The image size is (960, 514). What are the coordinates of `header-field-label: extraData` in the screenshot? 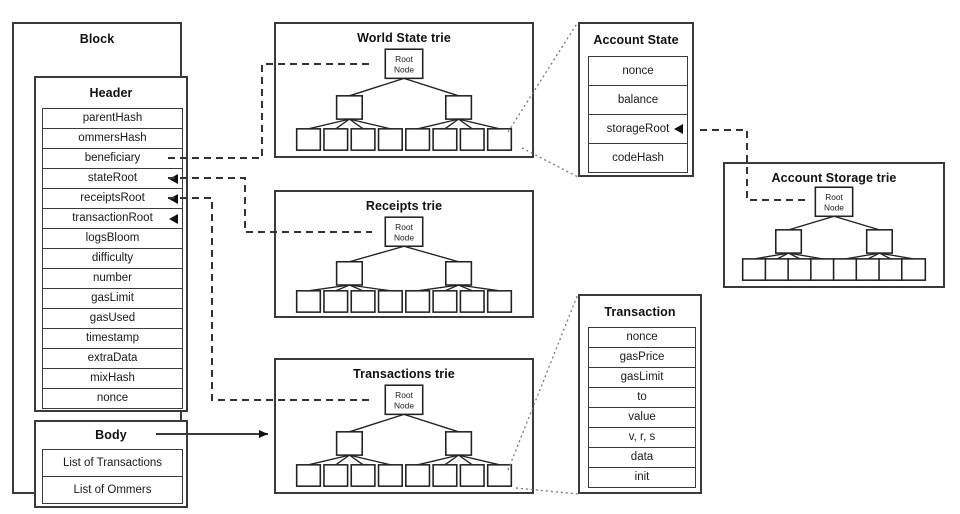 It's located at (112, 358).